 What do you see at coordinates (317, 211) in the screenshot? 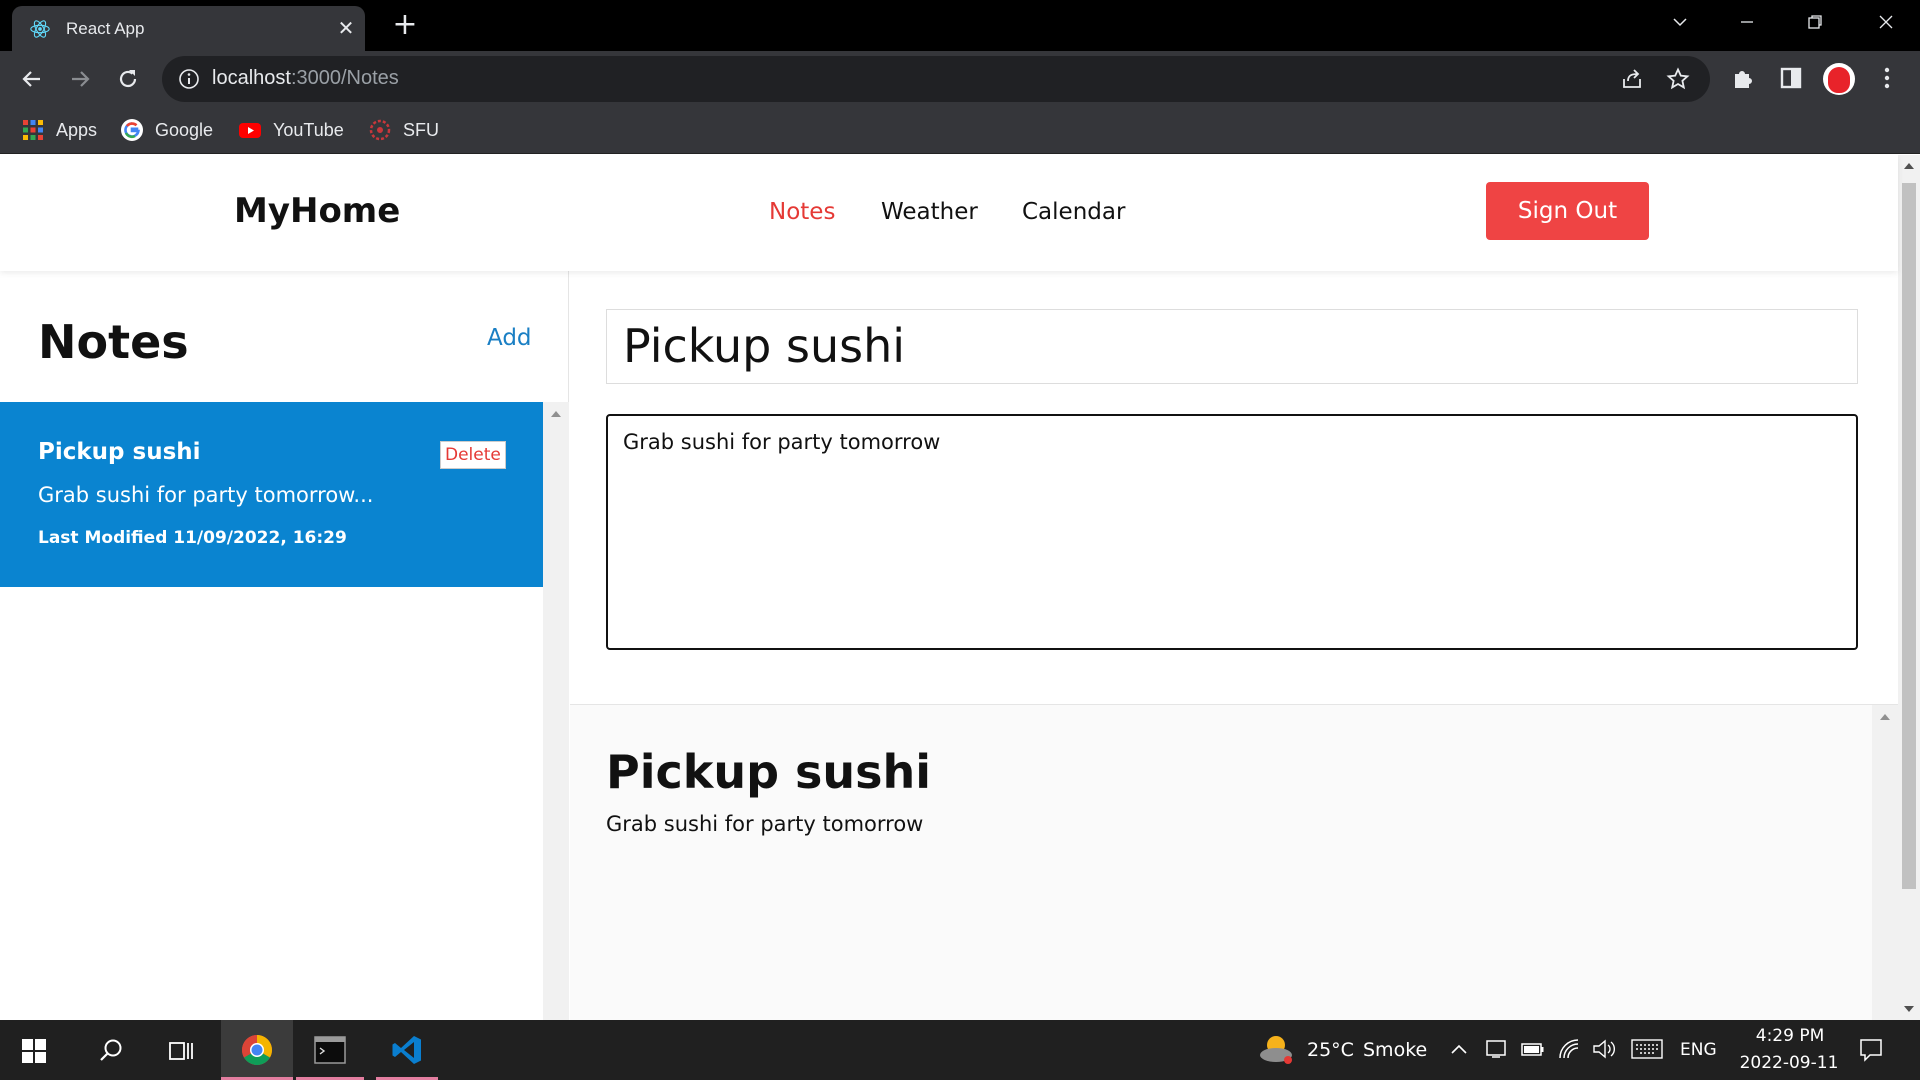
I see `brand-logo: MyHome` at bounding box center [317, 211].